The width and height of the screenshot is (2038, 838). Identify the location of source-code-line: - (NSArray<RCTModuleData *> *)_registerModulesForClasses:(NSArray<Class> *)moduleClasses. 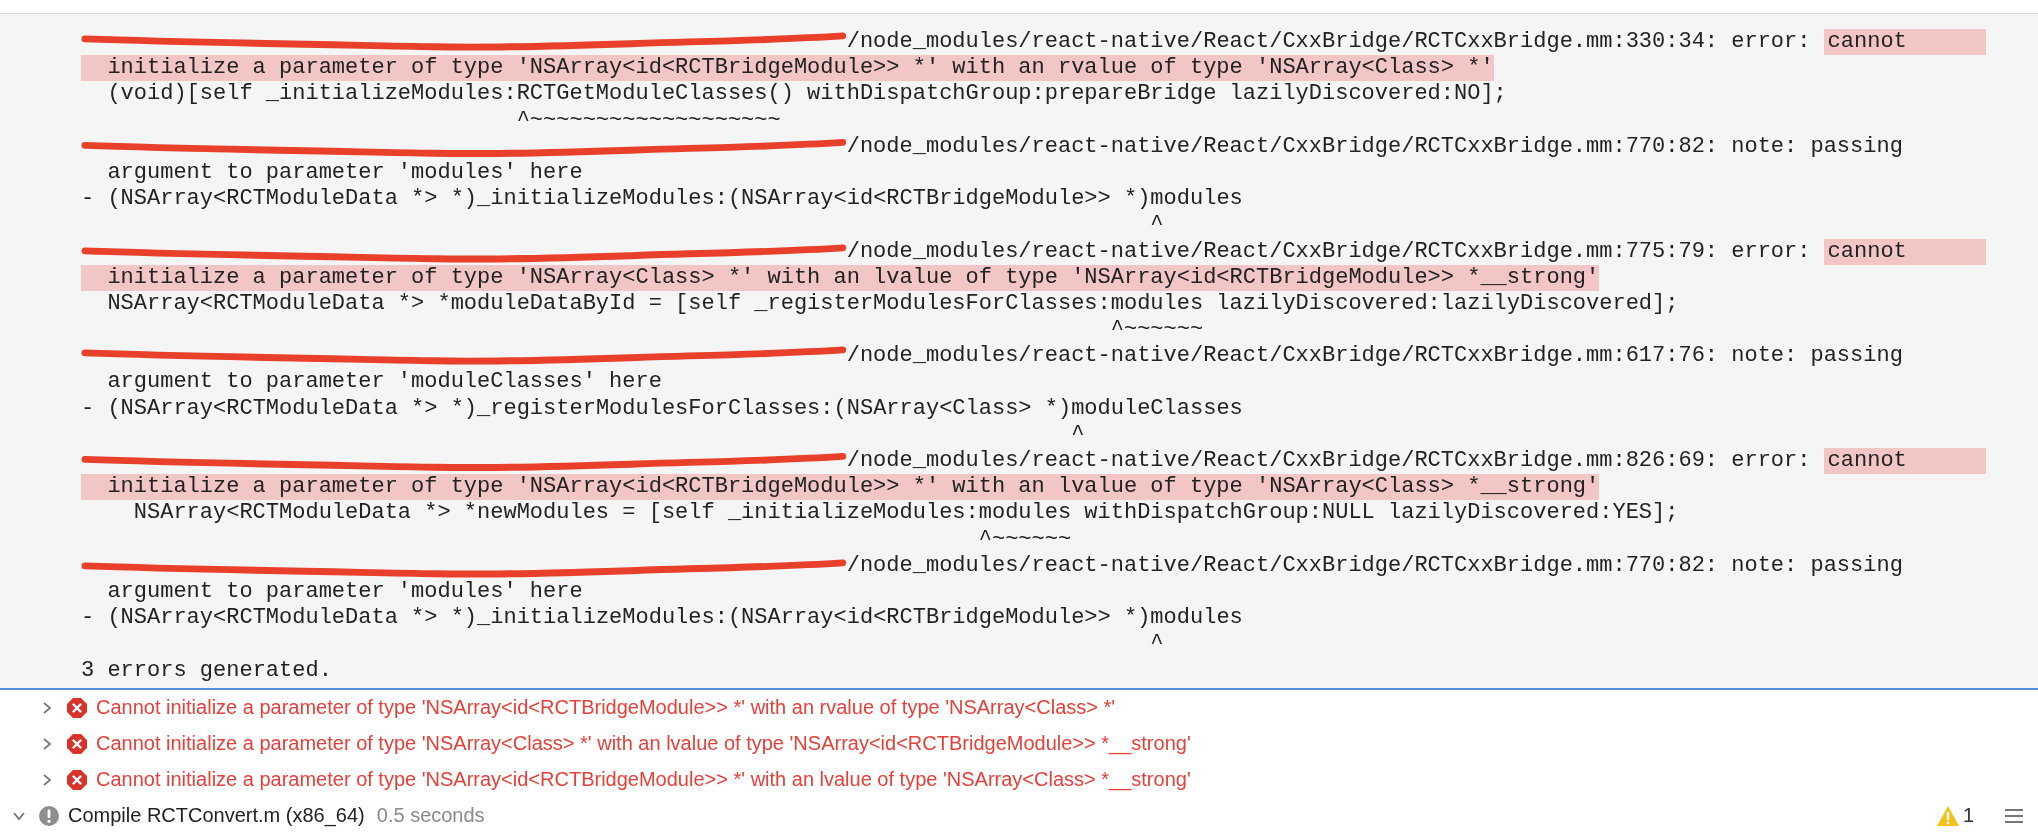
(662, 408).